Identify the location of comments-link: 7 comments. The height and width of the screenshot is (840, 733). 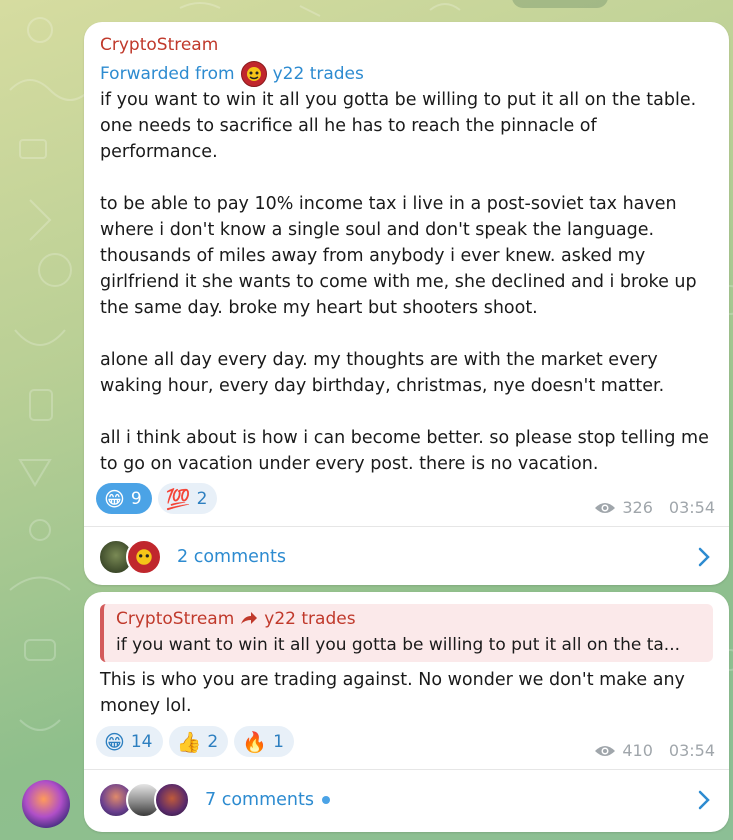
(267, 800).